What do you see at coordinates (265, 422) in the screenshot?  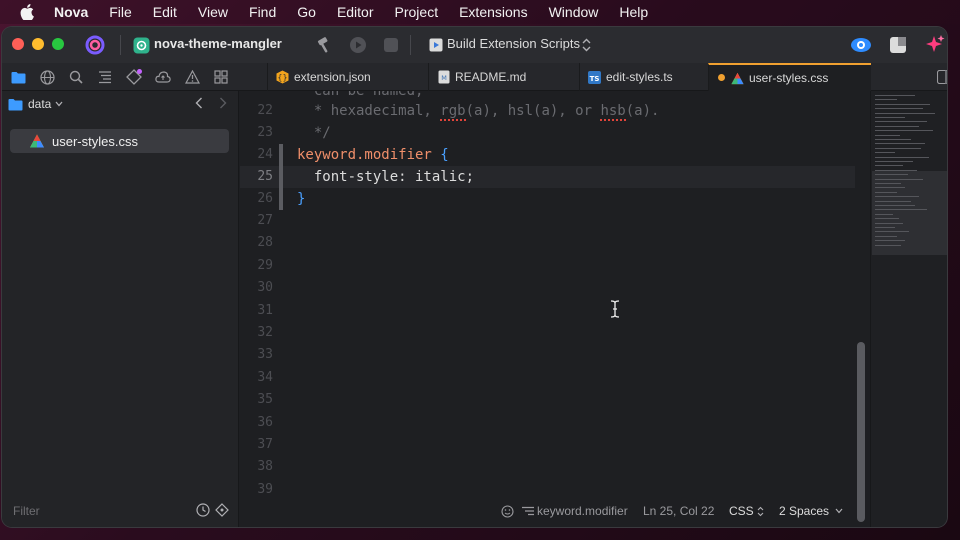 I see `line-number: 36` at bounding box center [265, 422].